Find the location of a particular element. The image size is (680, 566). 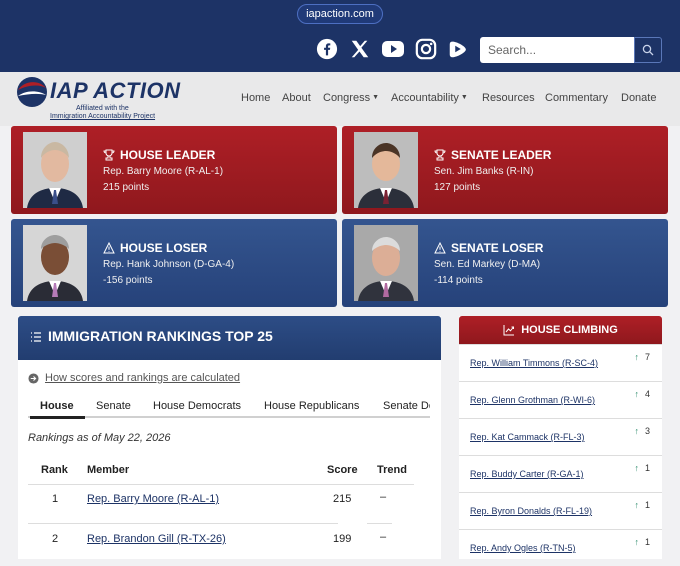

list-item: Rep. Andy Ogles (R-TN-5) ↑ 1 is located at coordinates (560, 547).